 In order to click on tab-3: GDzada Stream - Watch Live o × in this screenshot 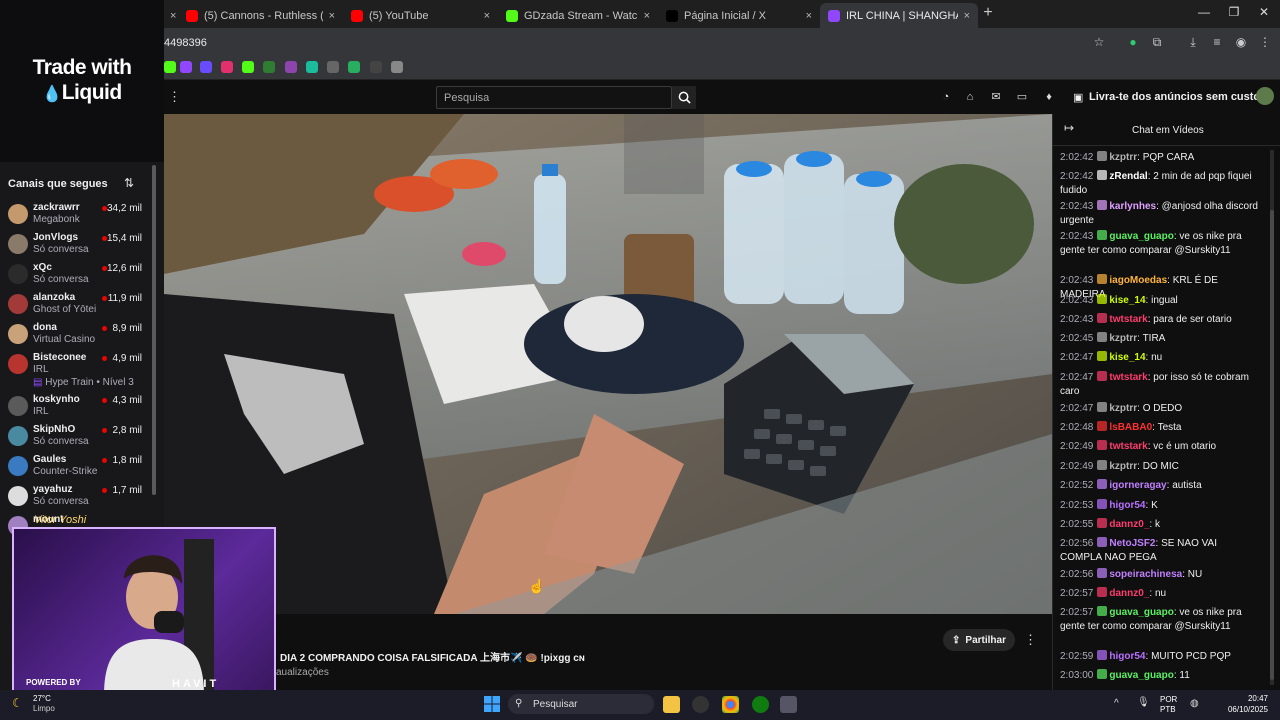, I will do `click(578, 15)`.